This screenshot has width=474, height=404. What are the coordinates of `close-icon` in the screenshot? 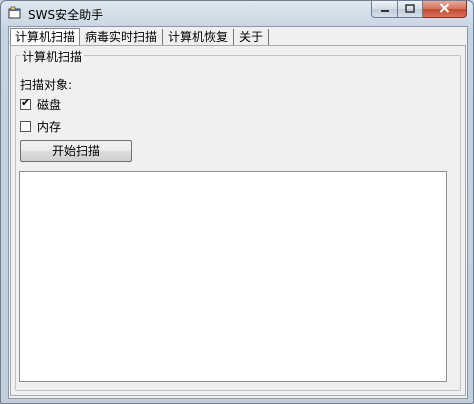 It's located at (444, 9).